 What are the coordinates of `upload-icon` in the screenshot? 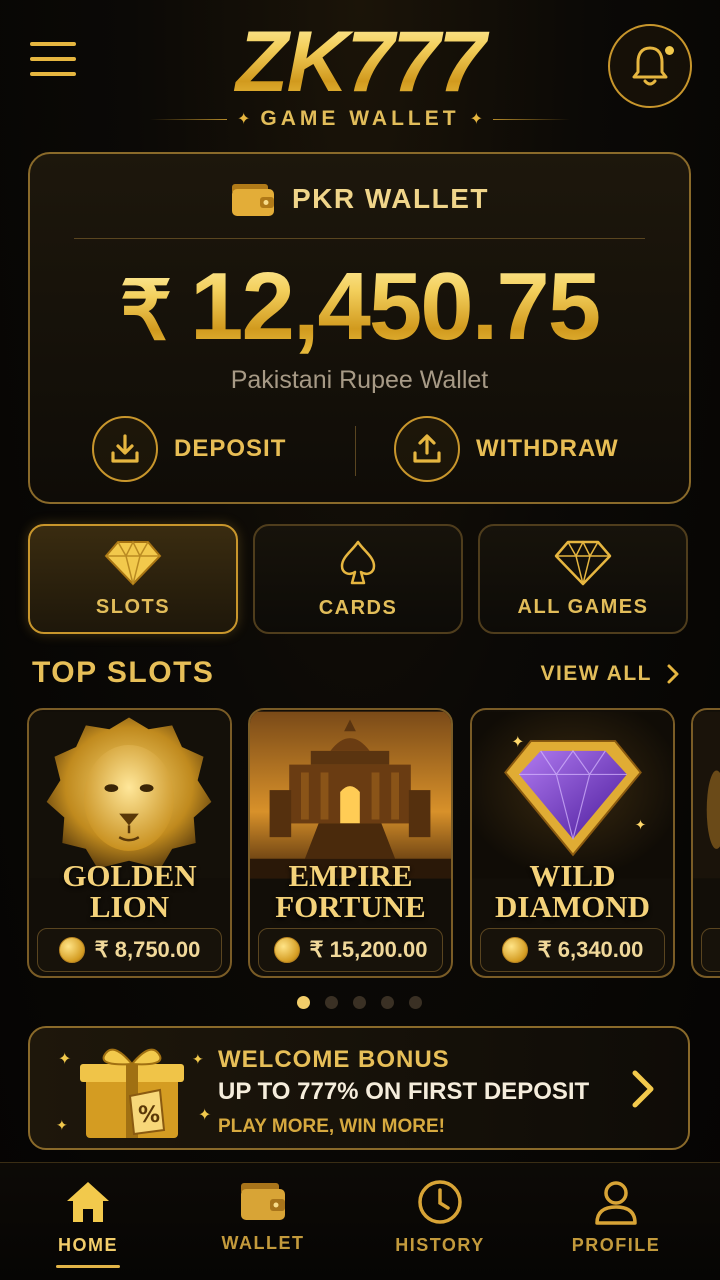 It's located at (427, 449).